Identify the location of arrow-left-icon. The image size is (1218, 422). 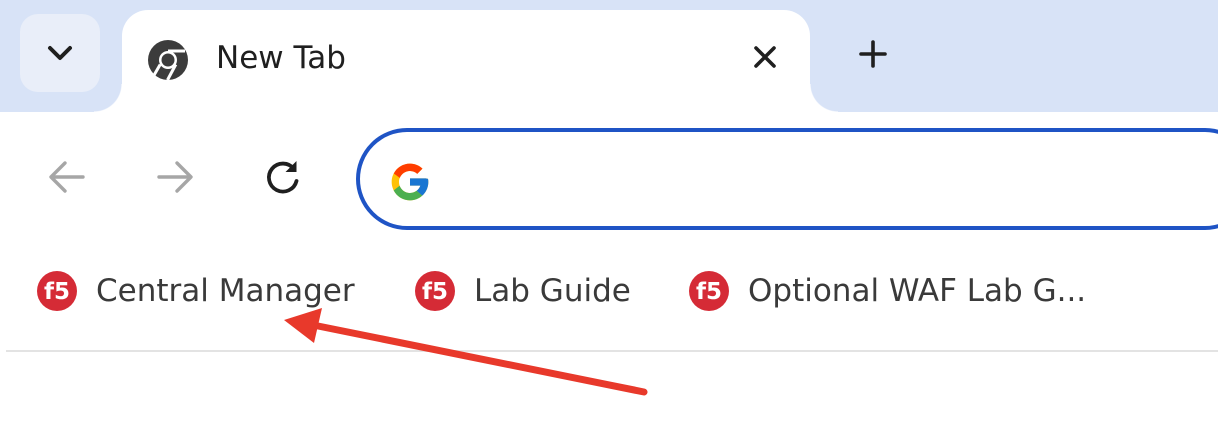
(67, 177).